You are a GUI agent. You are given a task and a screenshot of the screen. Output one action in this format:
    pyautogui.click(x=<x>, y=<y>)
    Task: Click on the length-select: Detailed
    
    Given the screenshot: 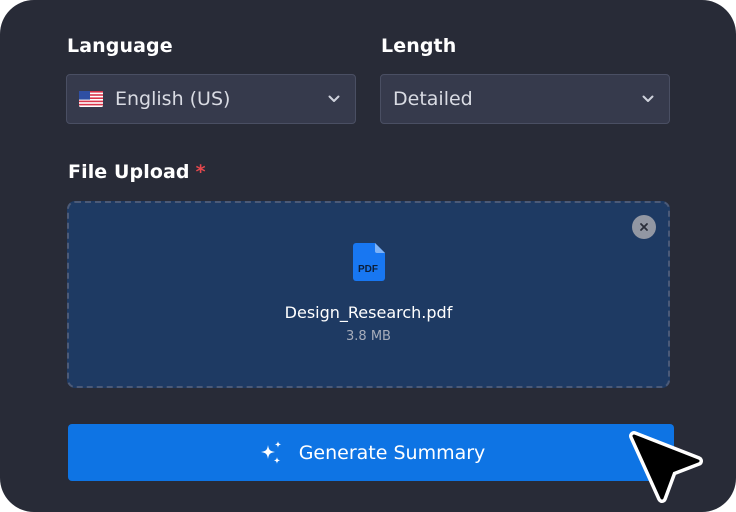 What is the action you would take?
    pyautogui.click(x=525, y=99)
    